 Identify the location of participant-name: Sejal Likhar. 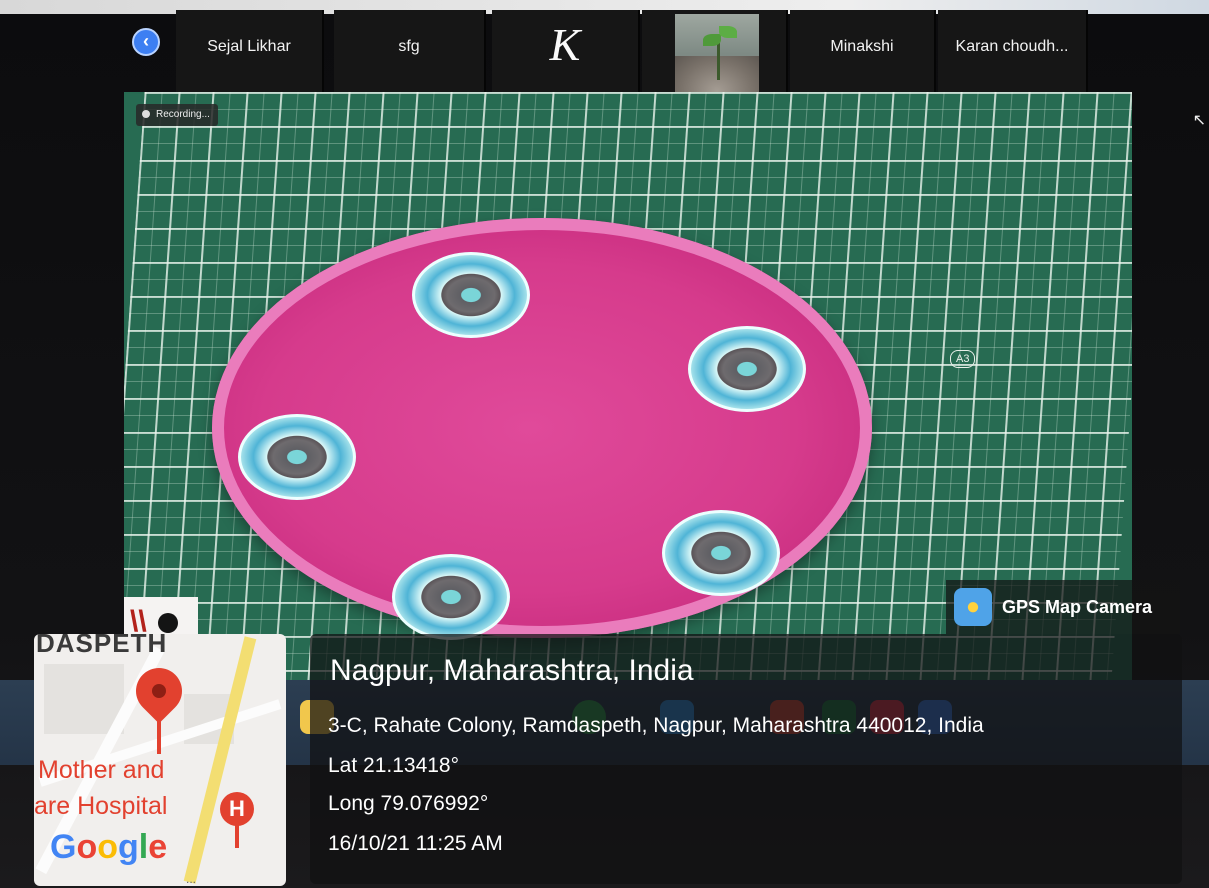
(249, 46).